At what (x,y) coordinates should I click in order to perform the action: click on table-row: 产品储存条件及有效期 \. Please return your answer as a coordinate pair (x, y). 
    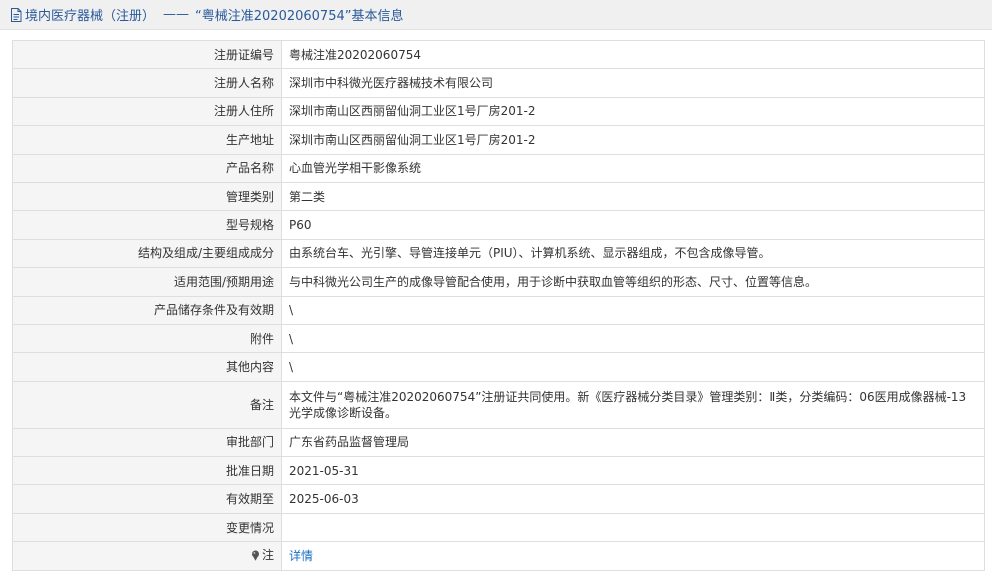
    Looking at the image, I should click on (498, 310).